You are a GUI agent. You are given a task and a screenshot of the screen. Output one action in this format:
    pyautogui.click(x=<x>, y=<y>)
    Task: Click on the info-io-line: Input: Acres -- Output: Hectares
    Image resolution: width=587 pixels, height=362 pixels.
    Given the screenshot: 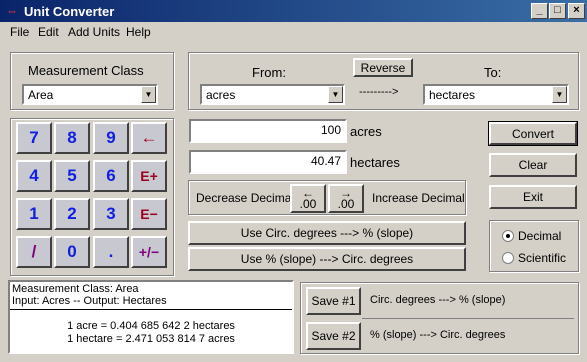 What is the action you would take?
    pyautogui.click(x=89, y=301)
    